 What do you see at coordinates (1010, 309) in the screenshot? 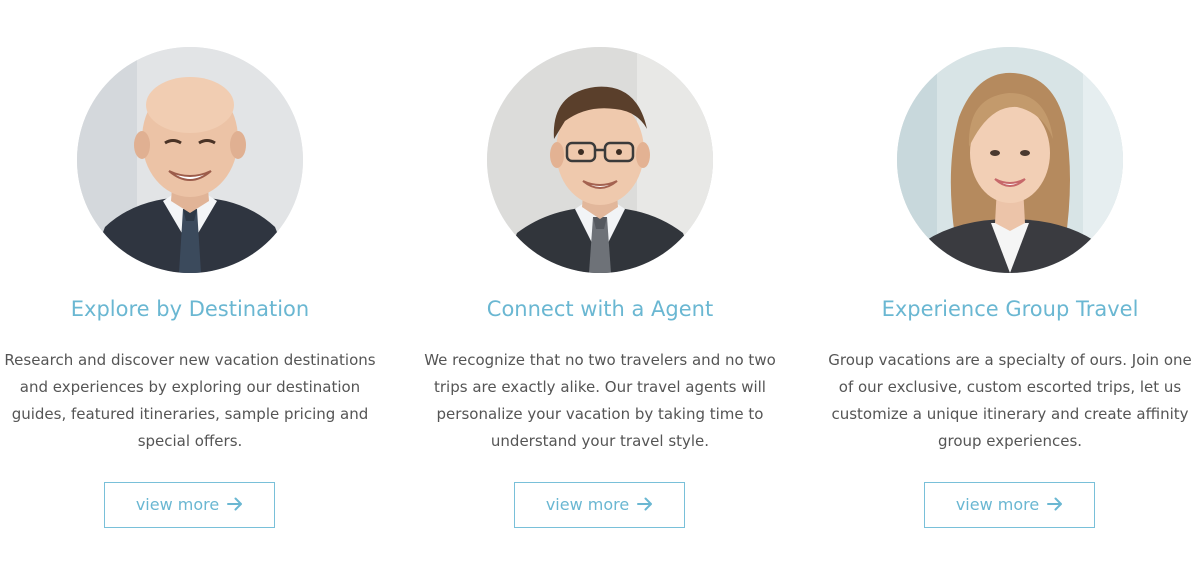
I see `feature-title: Experience Group Travel` at bounding box center [1010, 309].